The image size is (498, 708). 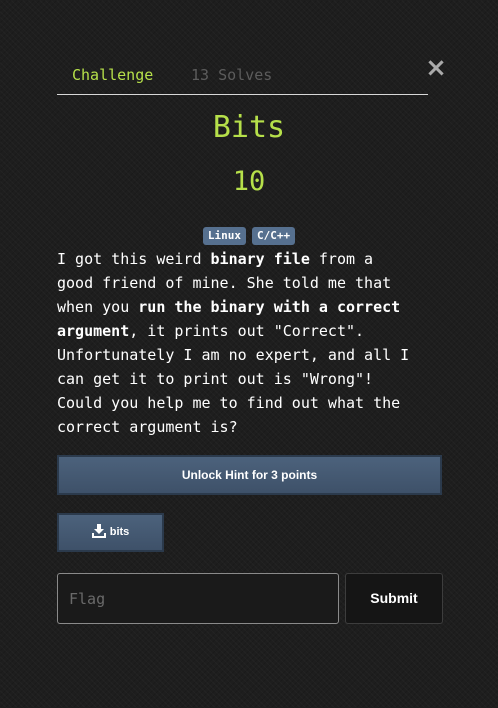 I want to click on download-file-button: bits, so click(x=110, y=532).